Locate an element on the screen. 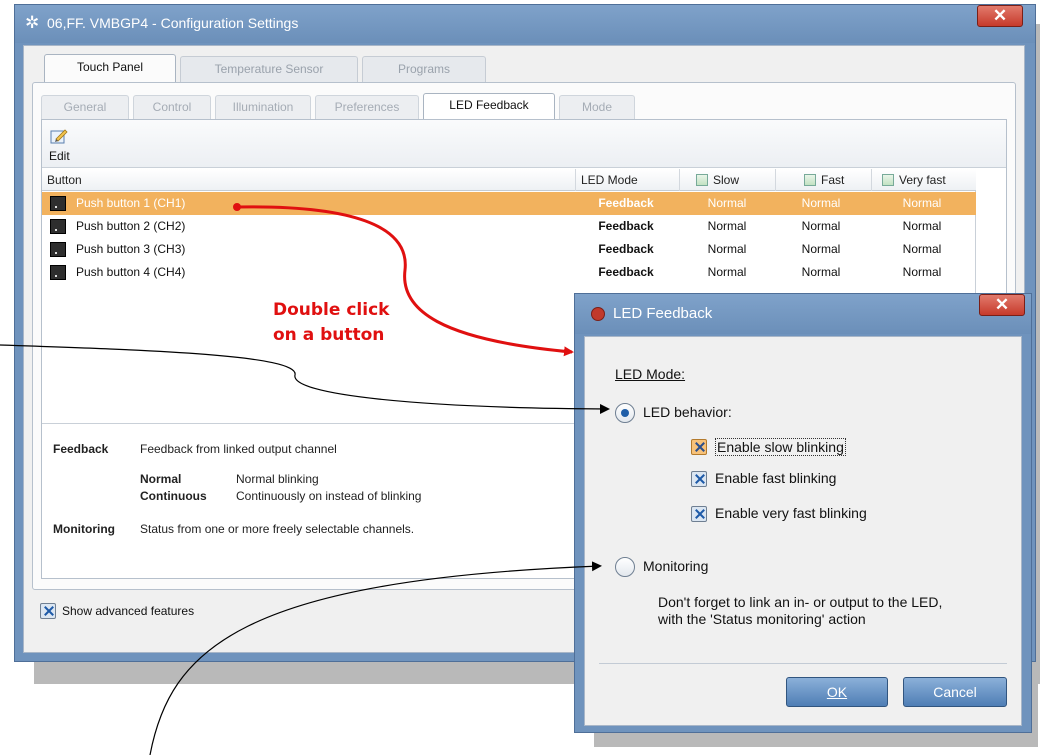 This screenshot has height=755, width=1045. grid-header: Button LED Mode Slow Fast Very fast is located at coordinates (509, 180).